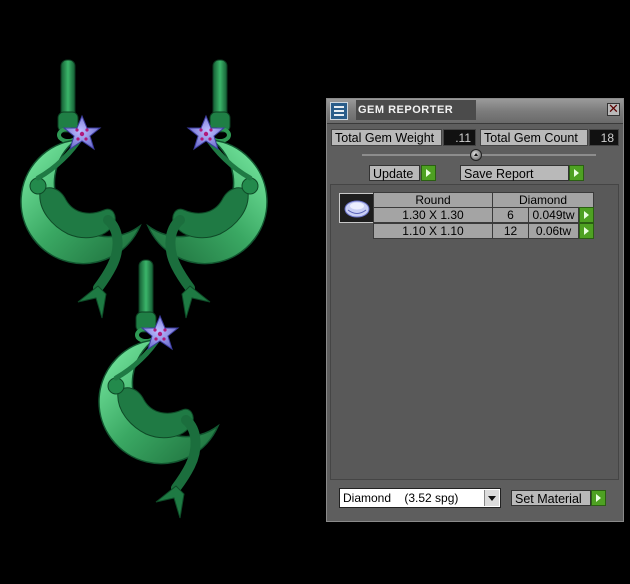 This screenshot has height=584, width=630. I want to click on total-gem-weight-value: .11, so click(459, 137).